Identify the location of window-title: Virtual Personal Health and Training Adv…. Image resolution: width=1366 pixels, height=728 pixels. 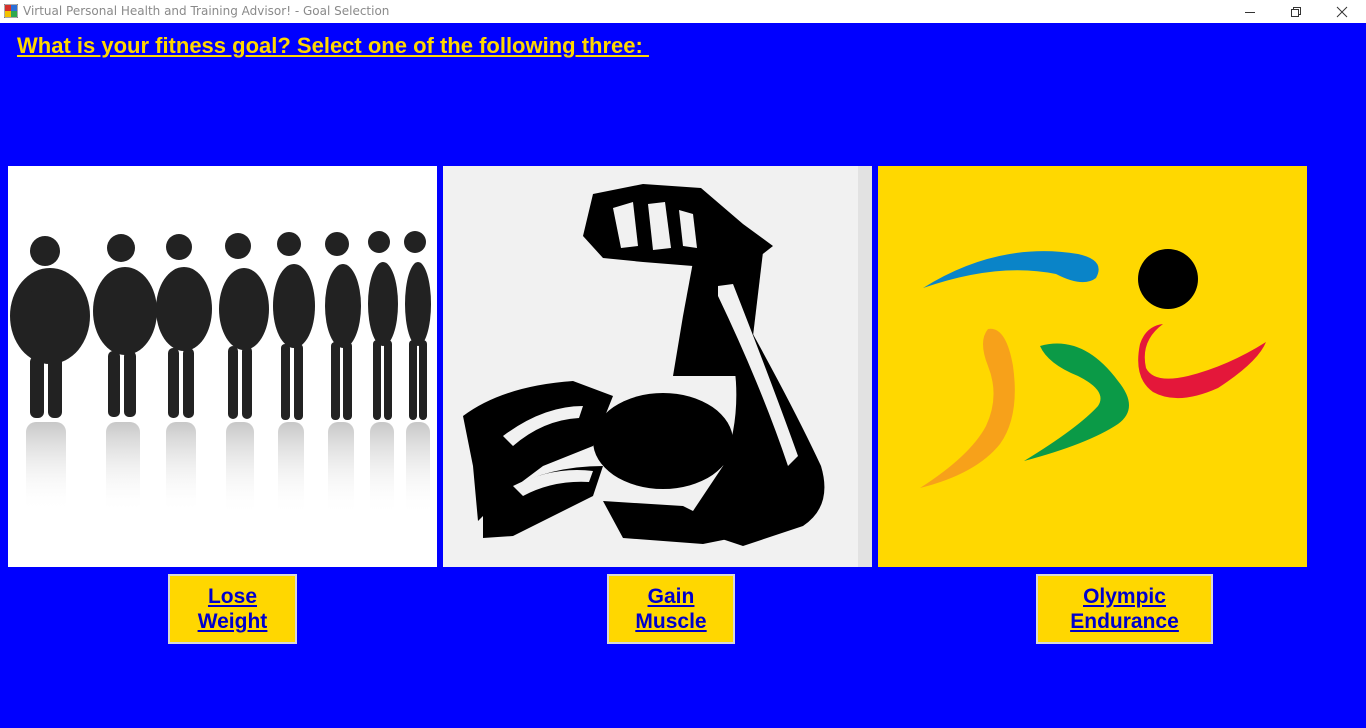
(206, 11).